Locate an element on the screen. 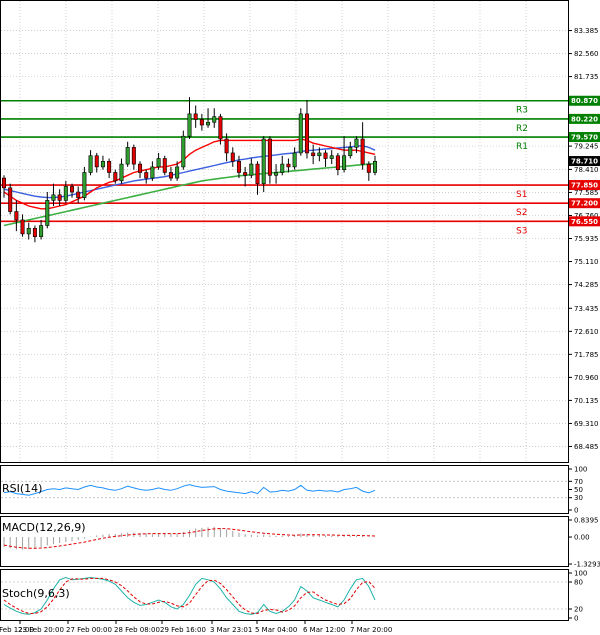 This screenshot has width=600, height=635. rsi-panel is located at coordinates (284, 489).